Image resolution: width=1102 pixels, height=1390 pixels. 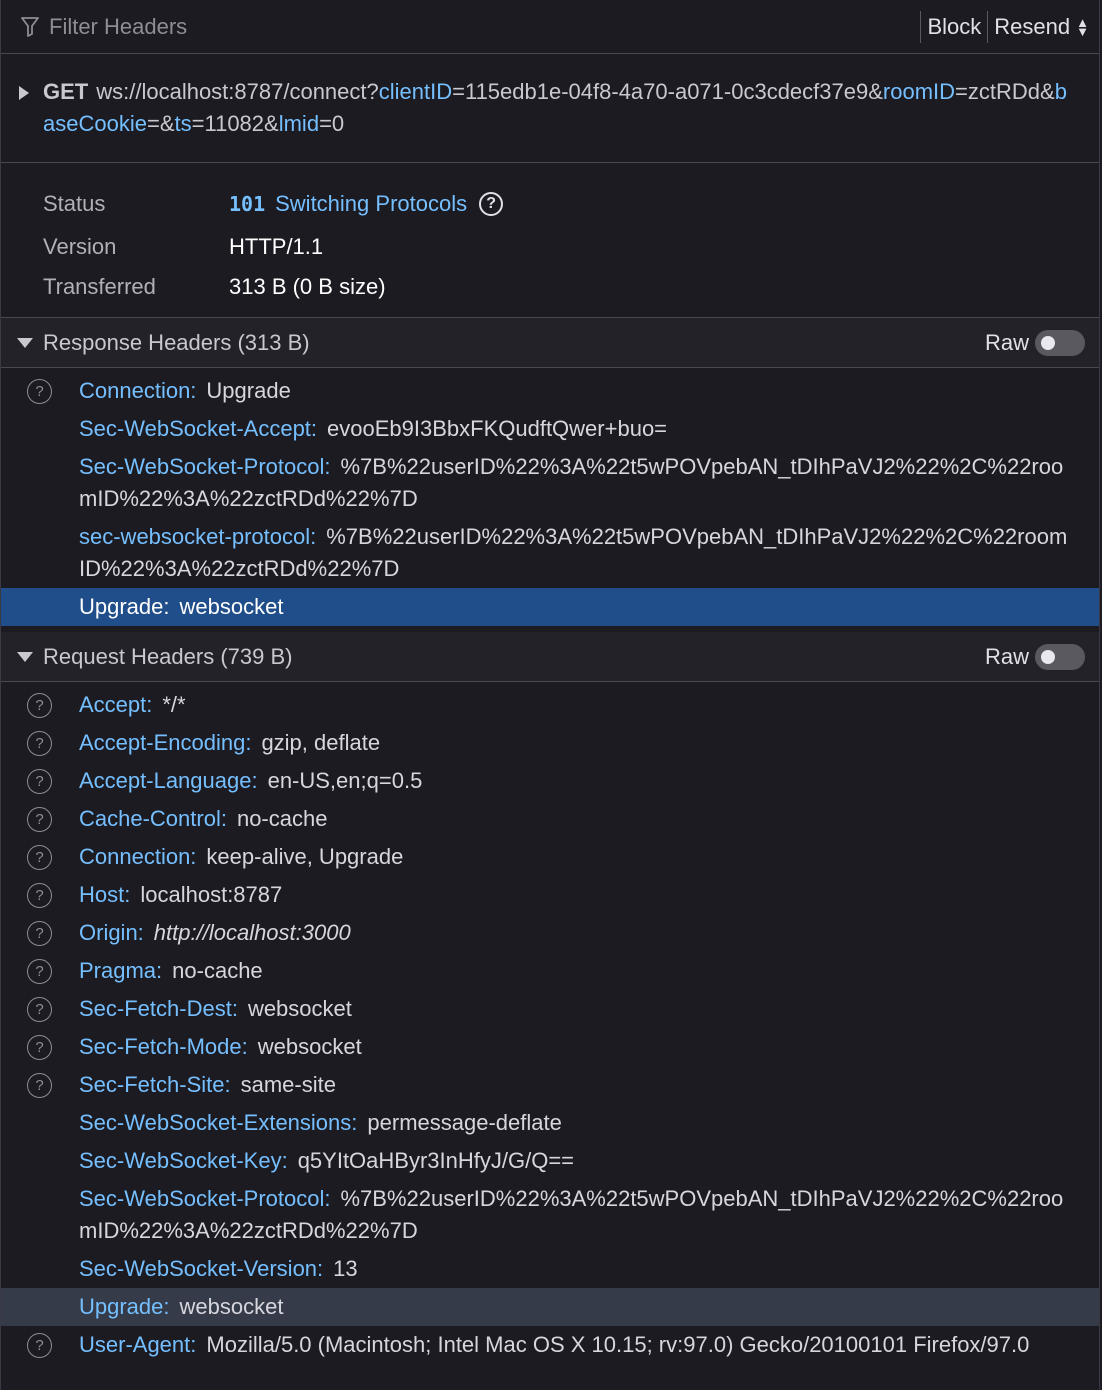 I want to click on url-param-value: 11082, so click(x=234, y=123).